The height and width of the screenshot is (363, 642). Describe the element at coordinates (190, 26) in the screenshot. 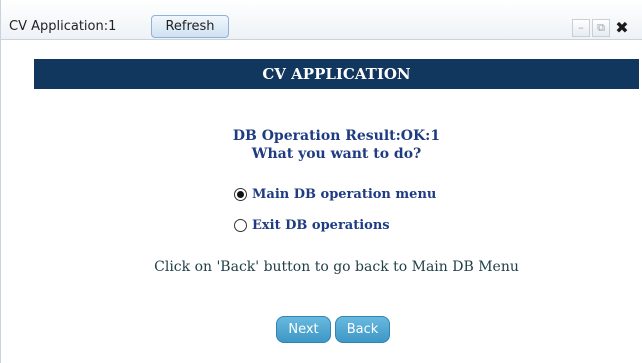

I see `refresh-button: Refresh` at that location.